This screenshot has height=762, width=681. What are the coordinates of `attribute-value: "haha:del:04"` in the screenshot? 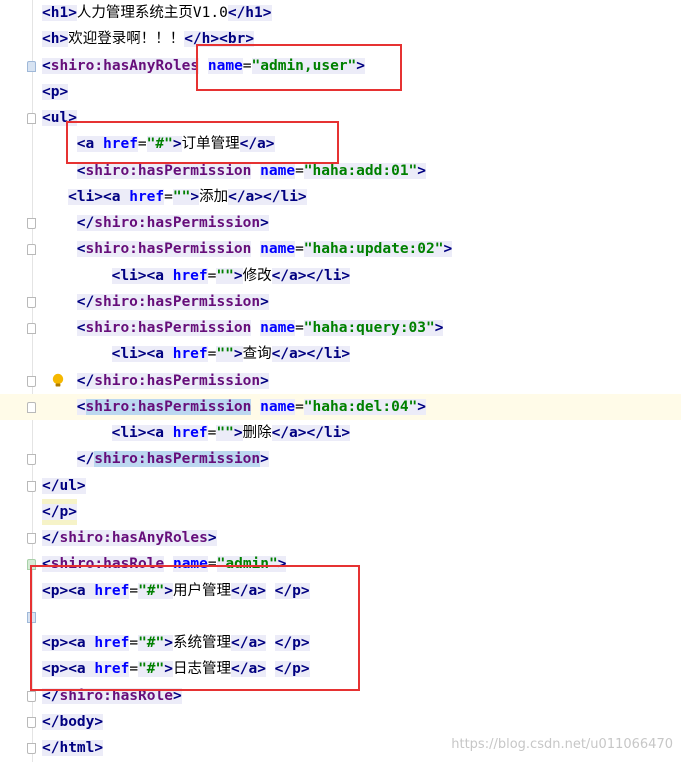 It's located at (360, 407).